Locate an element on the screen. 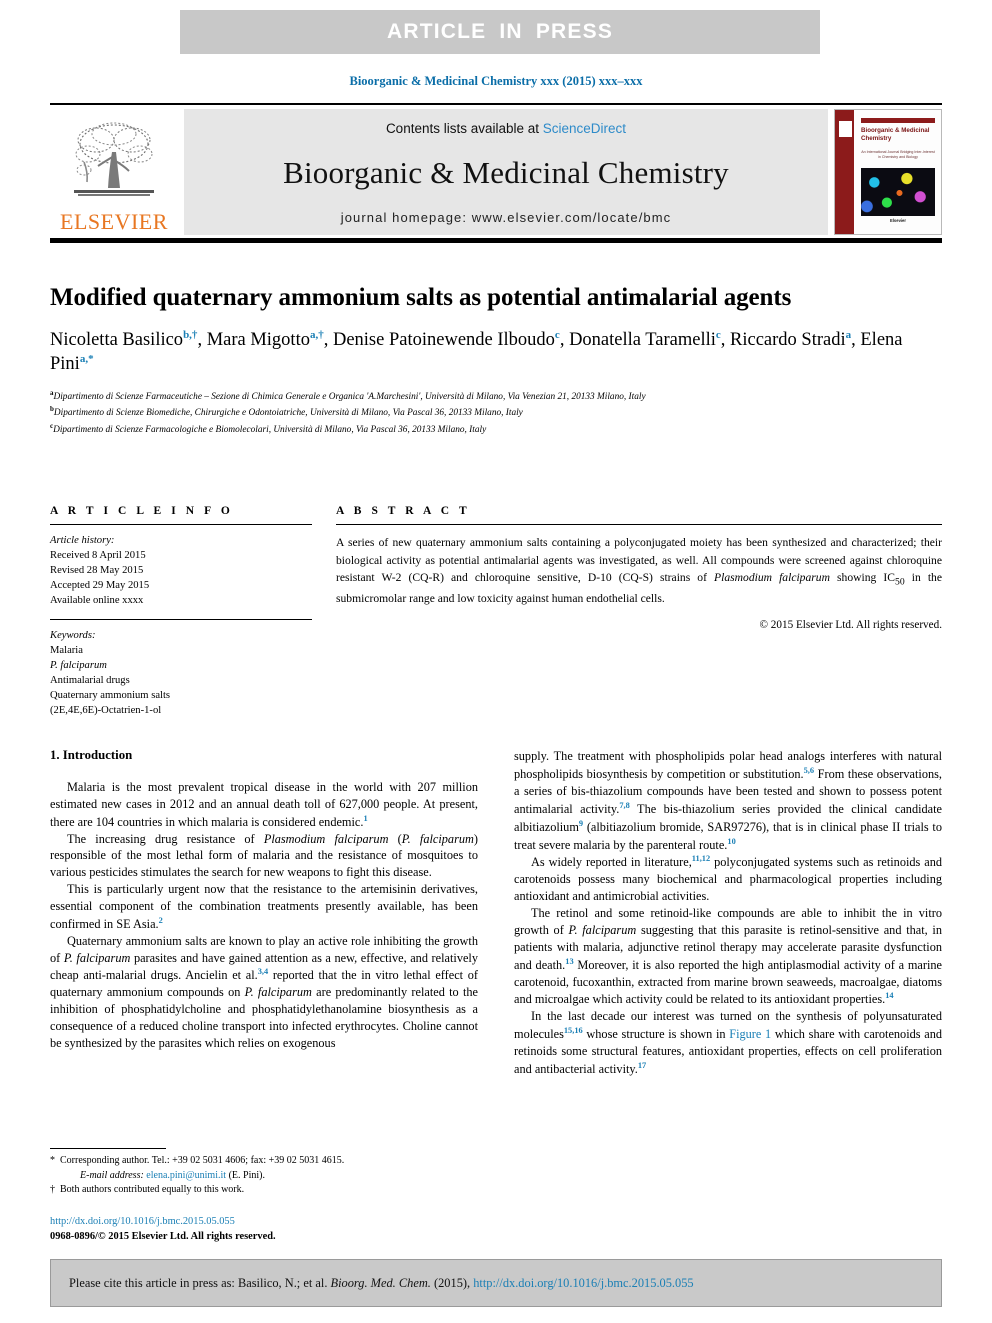 The height and width of the screenshot is (1323, 992). author-marks: b,† is located at coordinates (190, 334).